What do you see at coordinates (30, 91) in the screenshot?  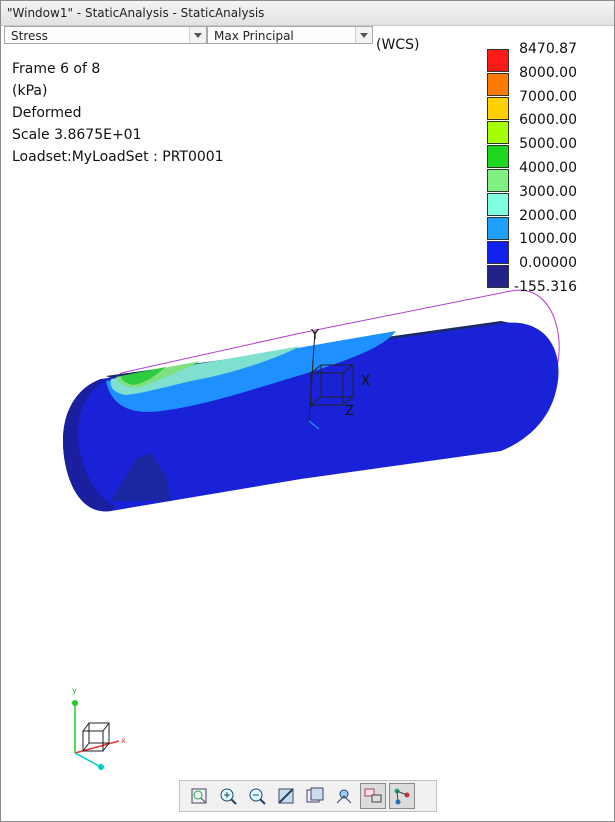 I see `units-label: (kPa)` at bounding box center [30, 91].